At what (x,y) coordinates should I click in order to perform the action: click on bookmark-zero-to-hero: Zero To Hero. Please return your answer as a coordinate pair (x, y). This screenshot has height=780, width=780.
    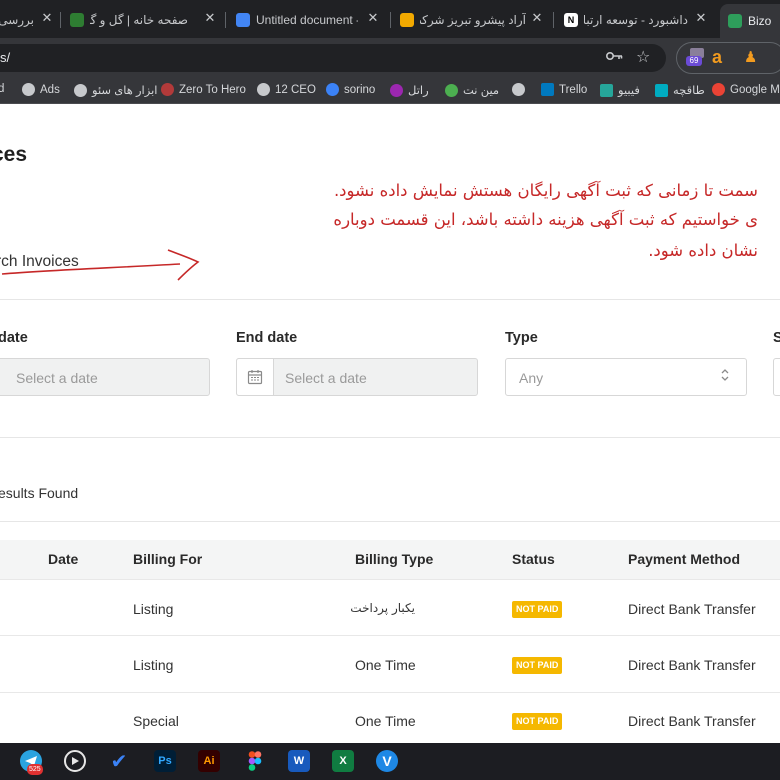
    Looking at the image, I should click on (203, 89).